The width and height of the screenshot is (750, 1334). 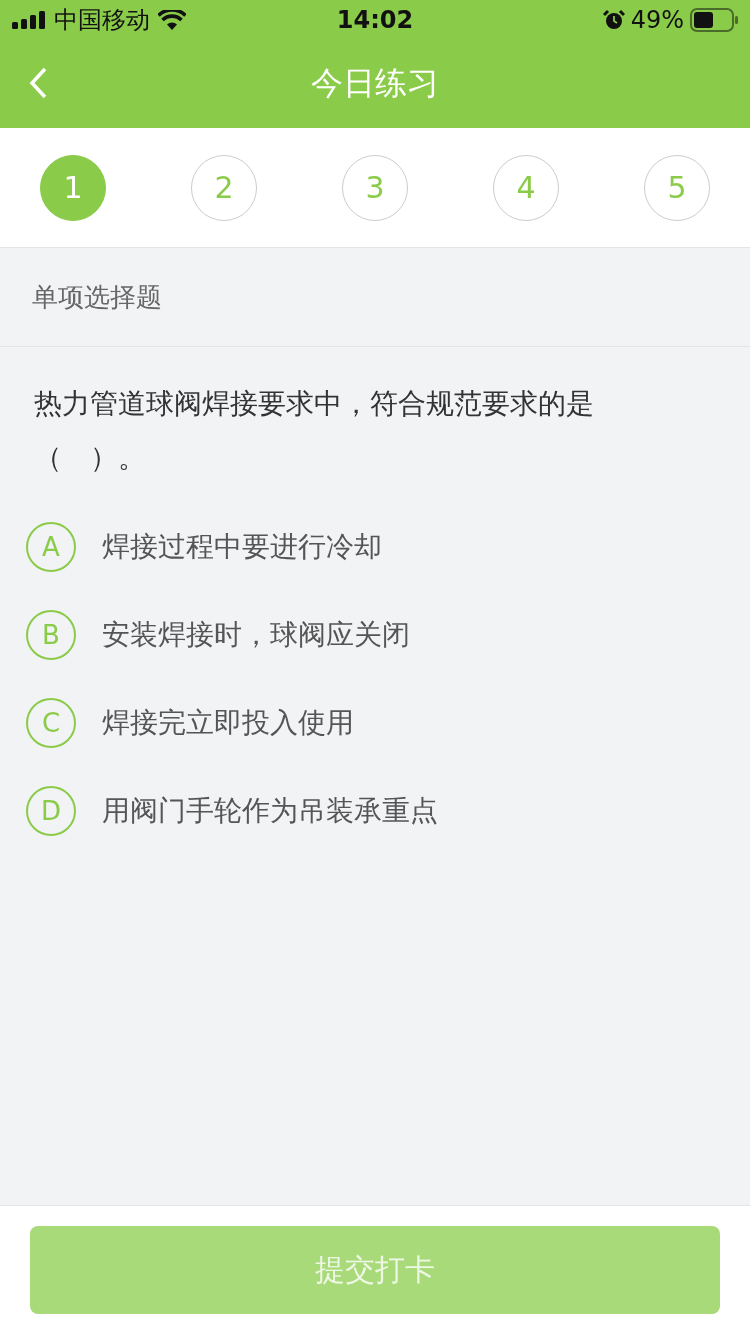 I want to click on question-type-label: 单项选择题, so click(x=97, y=297).